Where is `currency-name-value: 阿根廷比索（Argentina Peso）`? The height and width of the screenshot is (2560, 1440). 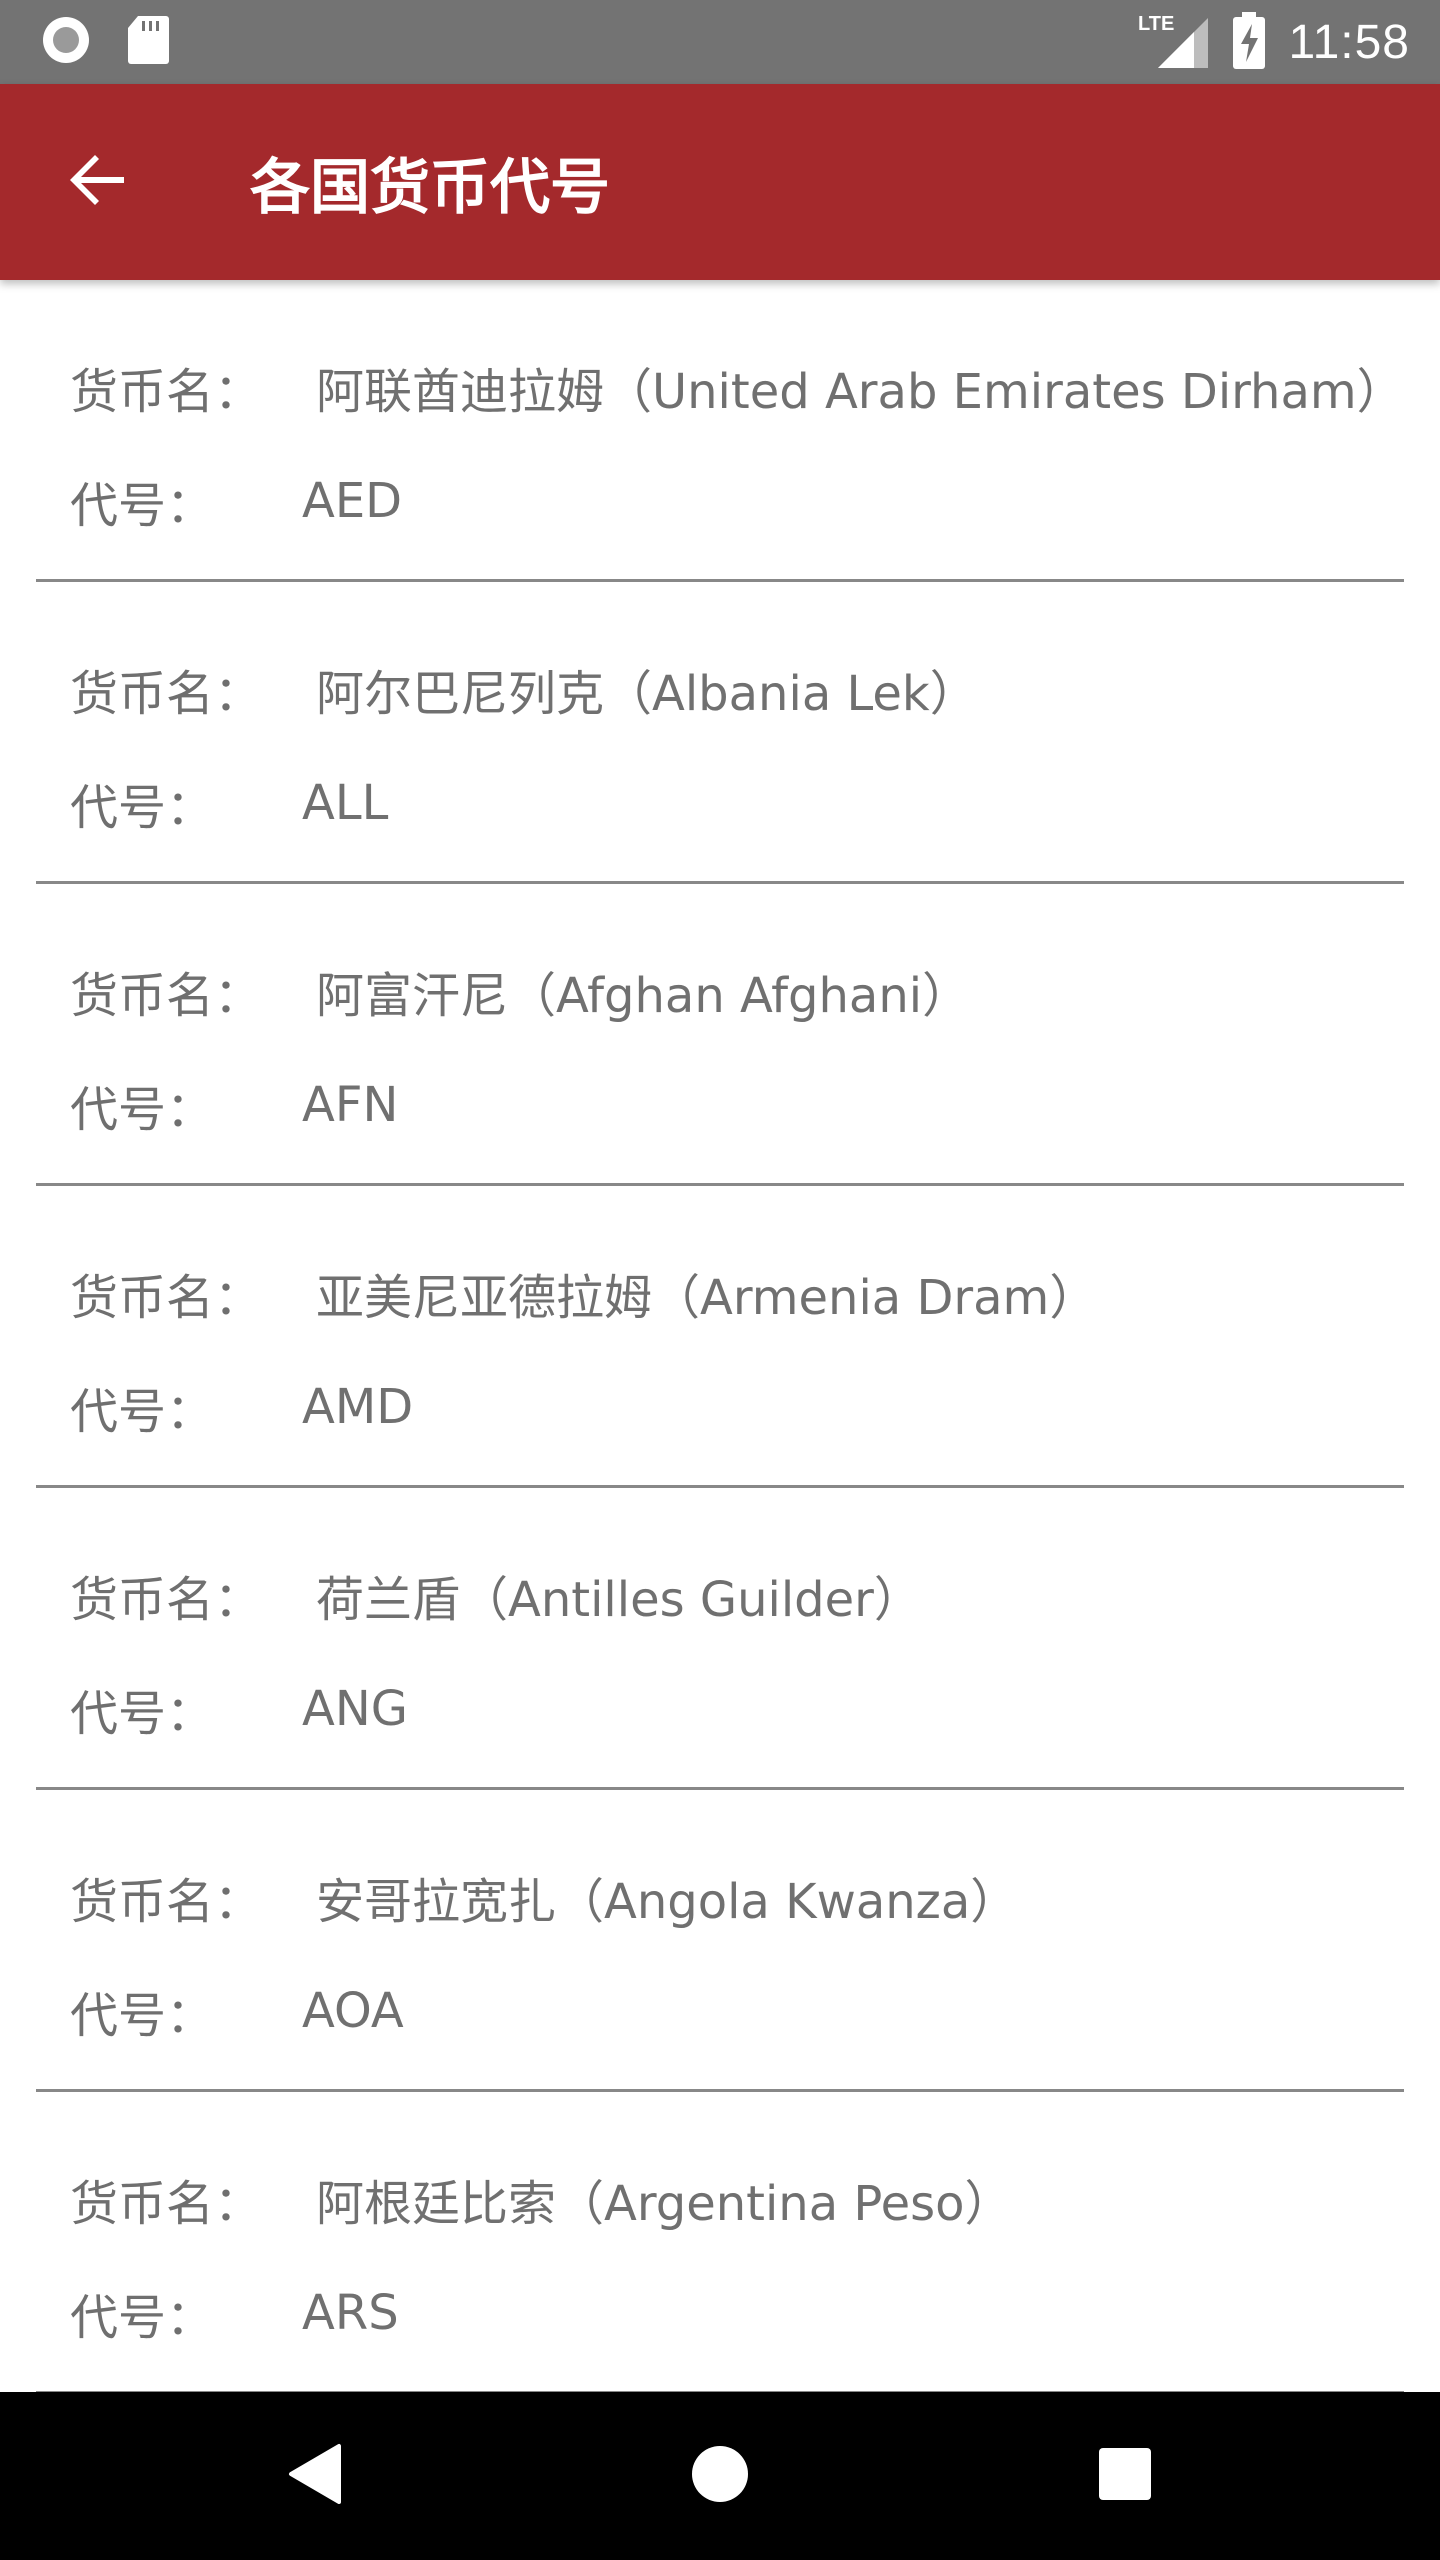 currency-name-value: 阿根廷比索（Argentina Peso） is located at coordinates (664, 2204).